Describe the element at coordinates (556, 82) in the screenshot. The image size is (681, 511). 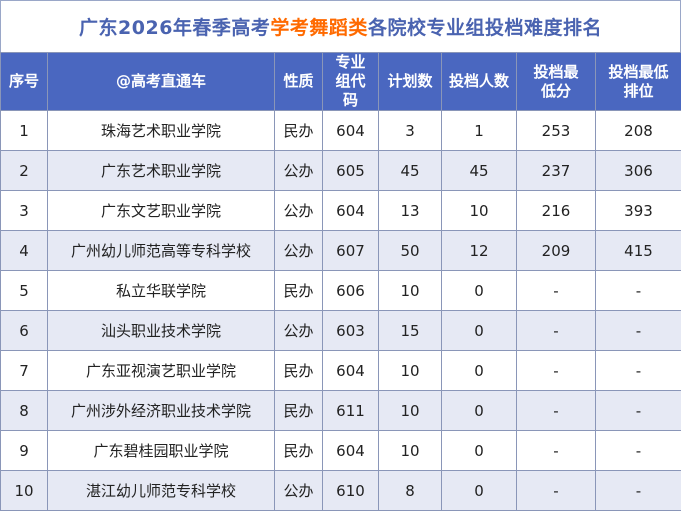
I see `header-min-score: 投档最低分` at that location.